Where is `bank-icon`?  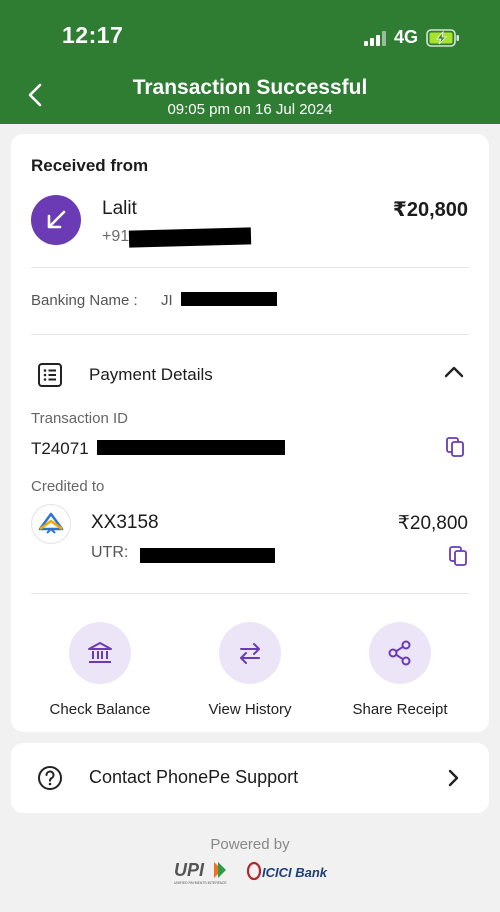 bank-icon is located at coordinates (100, 652).